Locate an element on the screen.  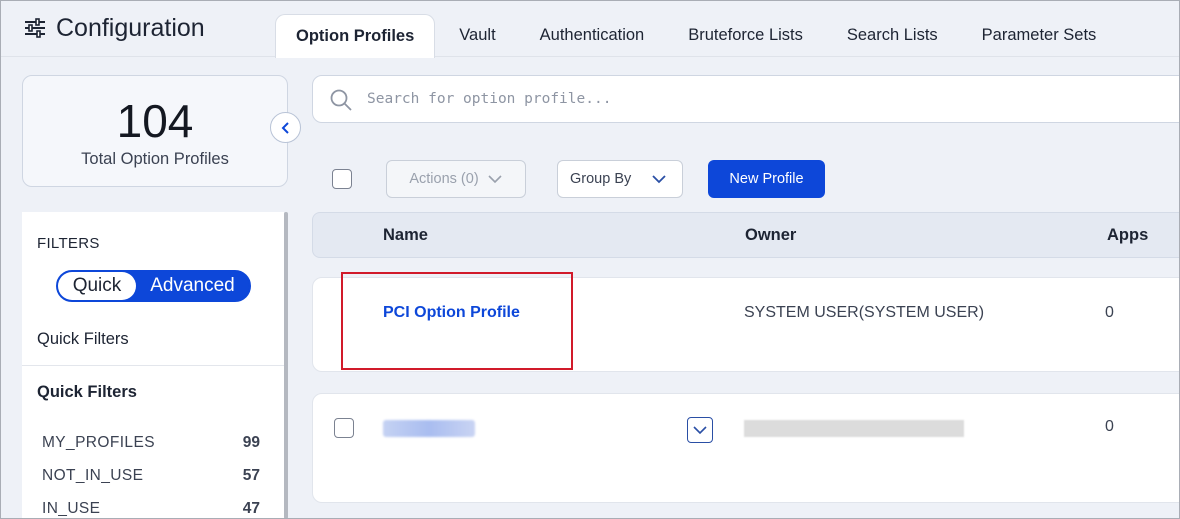
toggle-advanced: Advanced is located at coordinates (192, 286).